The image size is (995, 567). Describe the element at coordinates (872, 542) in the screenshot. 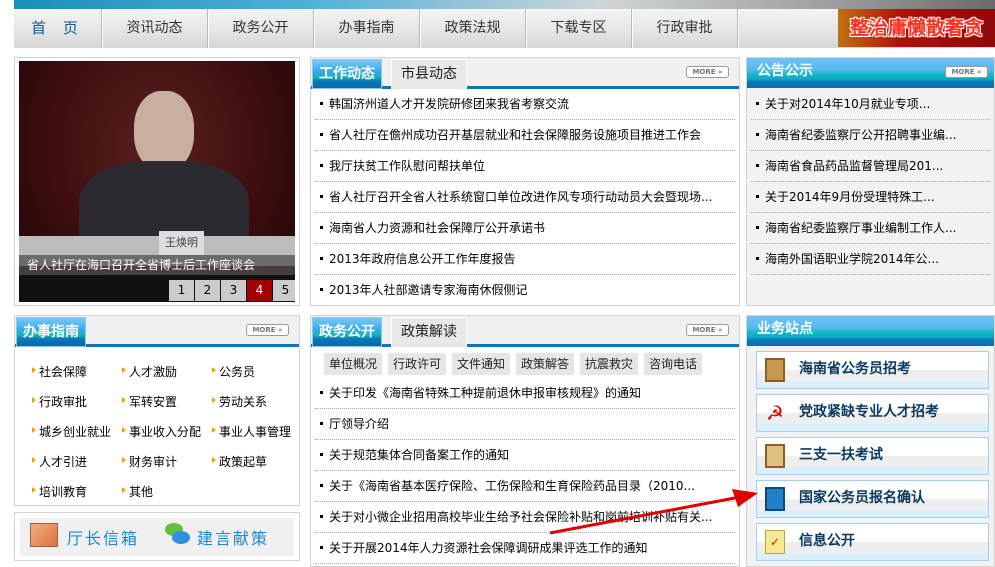

I see `site-info-disclosure: ✓ 信息公开` at that location.